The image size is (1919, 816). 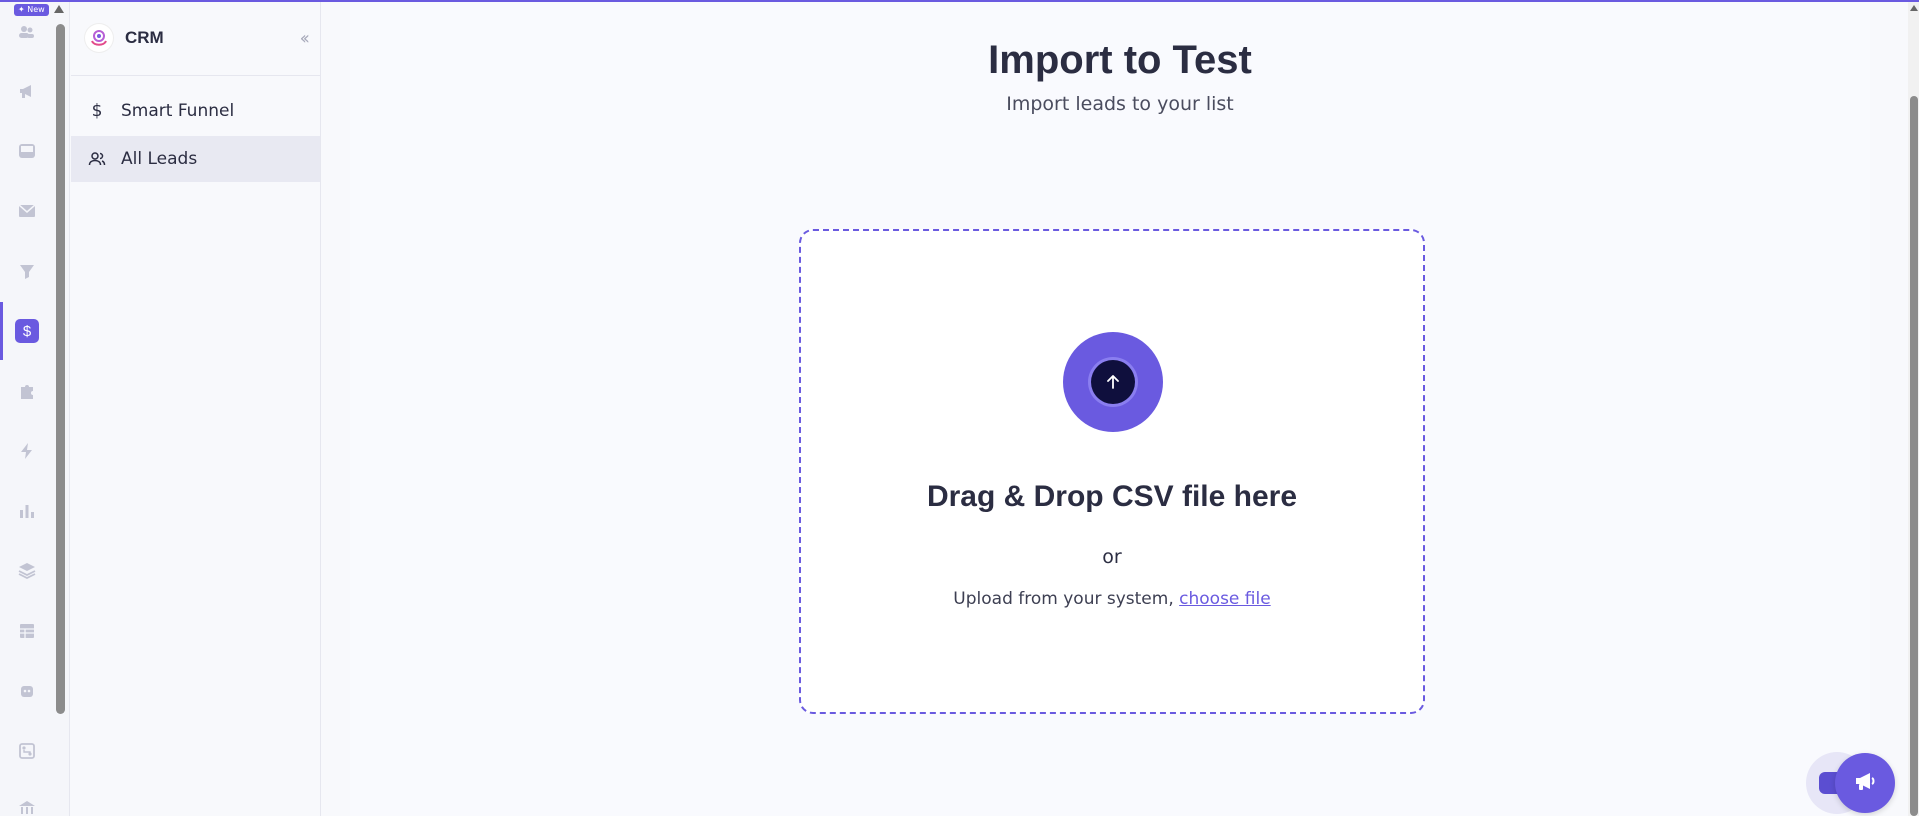 I want to click on rail-scrollbar, so click(x=60, y=369).